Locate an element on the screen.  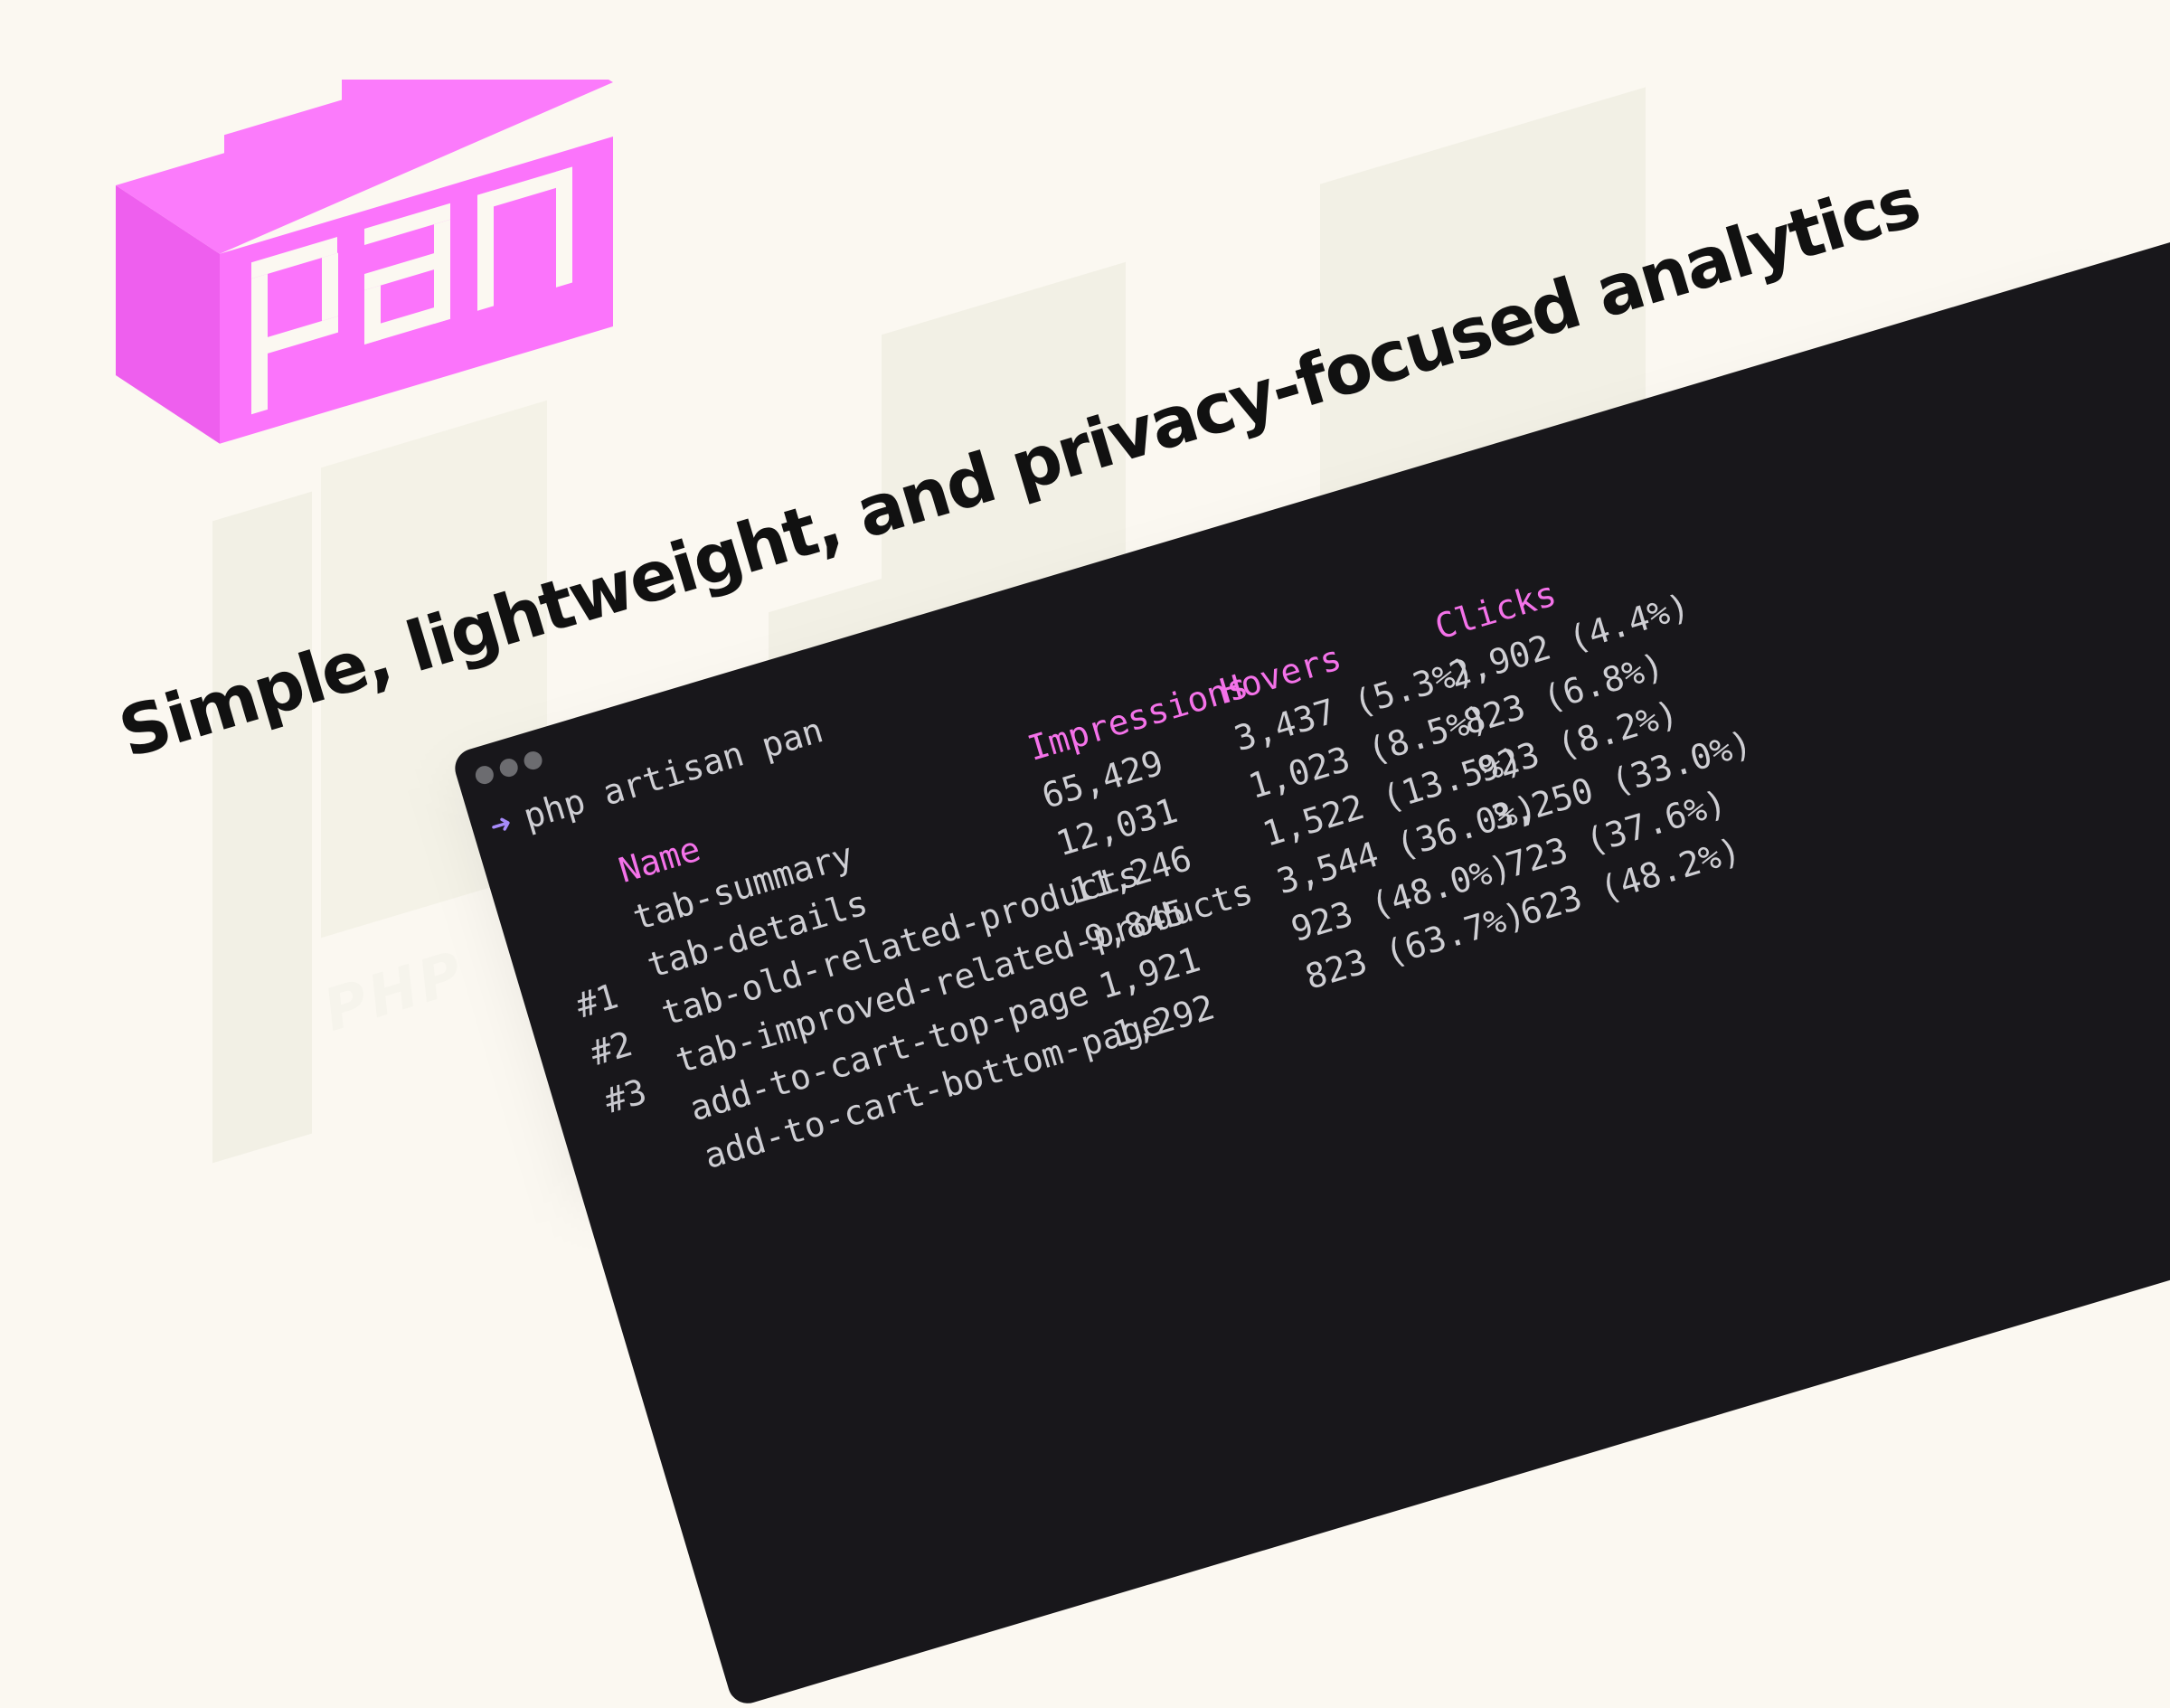
arrow-right-icon: ➜ is located at coordinates (501, 824).